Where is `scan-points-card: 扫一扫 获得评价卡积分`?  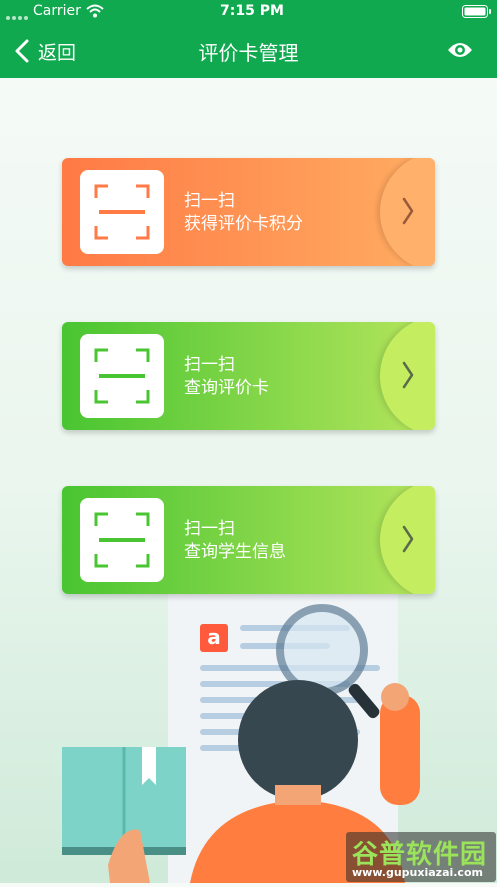
scan-points-card: 扫一扫 获得评价卡积分 is located at coordinates (248, 212).